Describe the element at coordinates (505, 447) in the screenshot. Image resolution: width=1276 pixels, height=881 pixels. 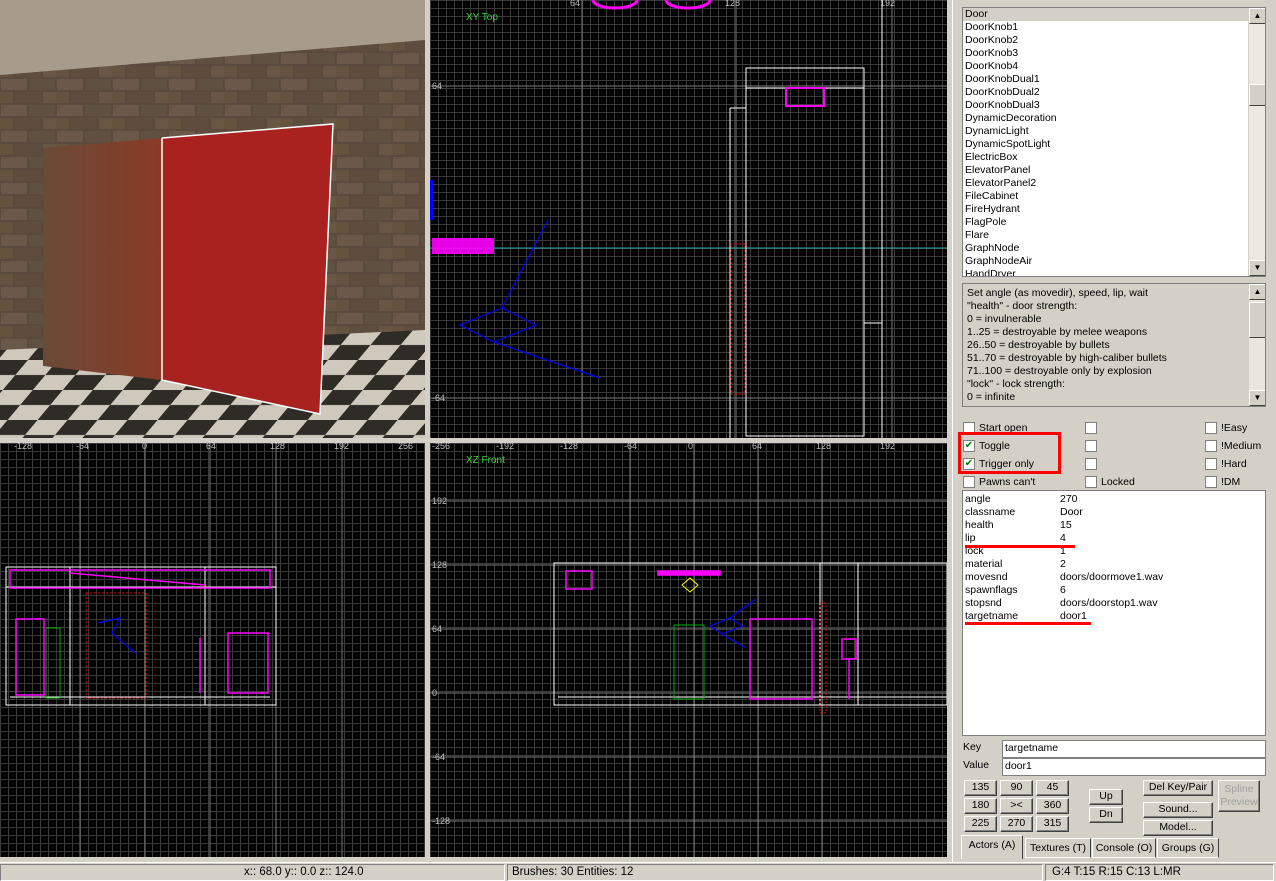
I see `front-tick-x2: -192` at that location.